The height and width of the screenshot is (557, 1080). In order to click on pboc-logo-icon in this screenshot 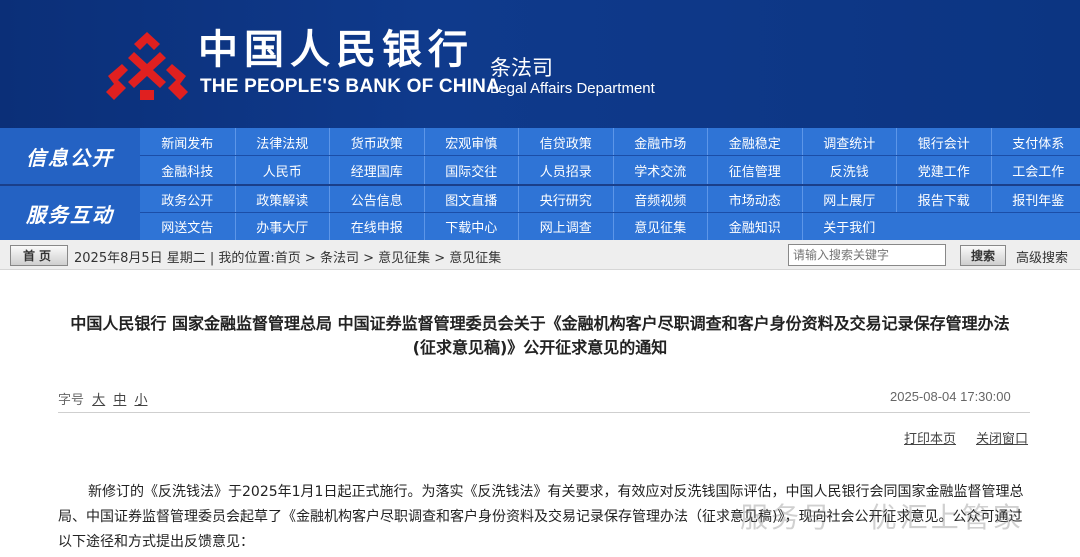, I will do `click(147, 66)`.